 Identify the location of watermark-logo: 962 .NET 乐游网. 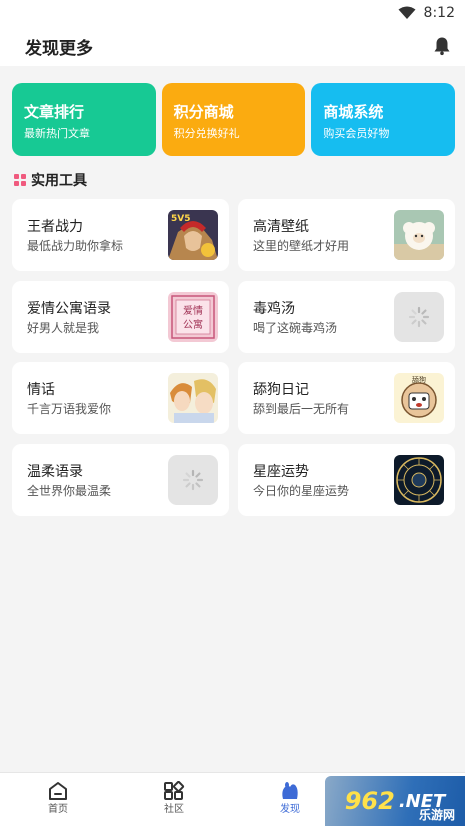
(395, 801).